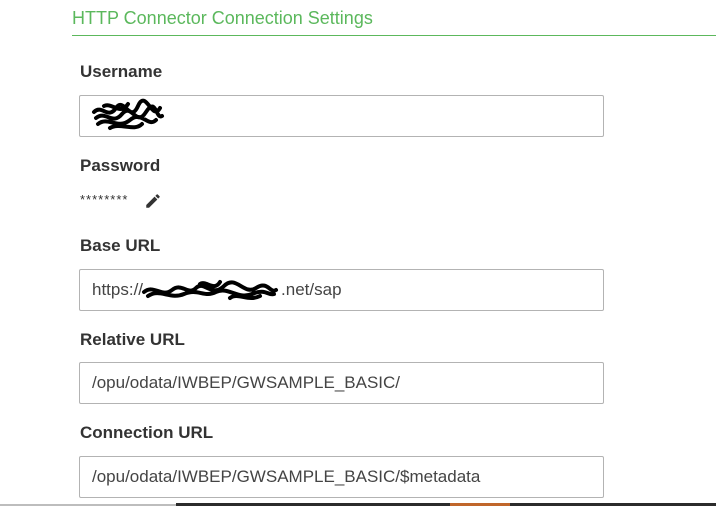 This screenshot has height=506, width=716. What do you see at coordinates (118, 289) in the screenshot?
I see `base-url-prefix: https://` at bounding box center [118, 289].